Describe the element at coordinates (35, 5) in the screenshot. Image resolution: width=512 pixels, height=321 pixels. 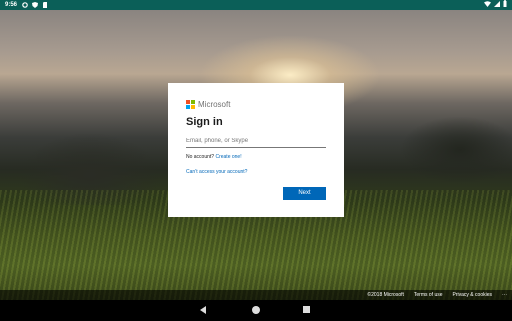
I see `shield-icon` at that location.